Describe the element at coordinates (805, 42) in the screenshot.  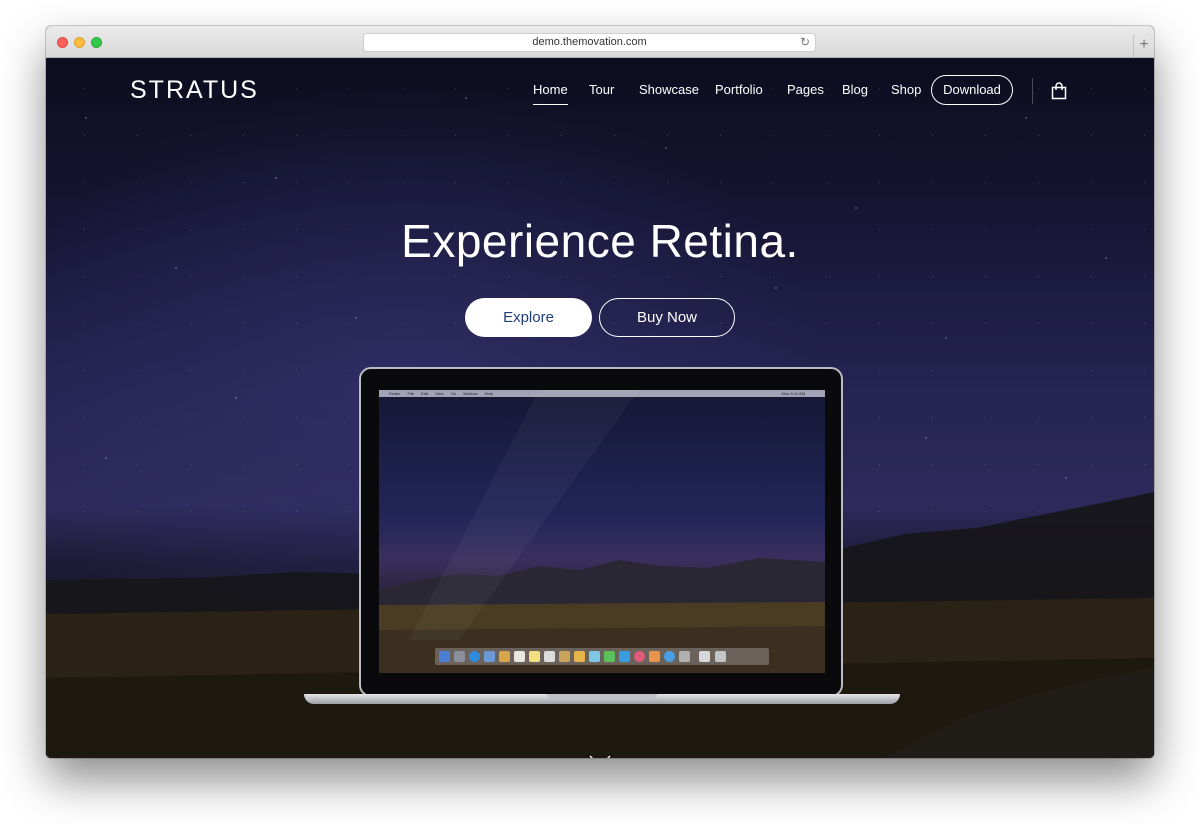
I see `reload-icon: ↻` at that location.